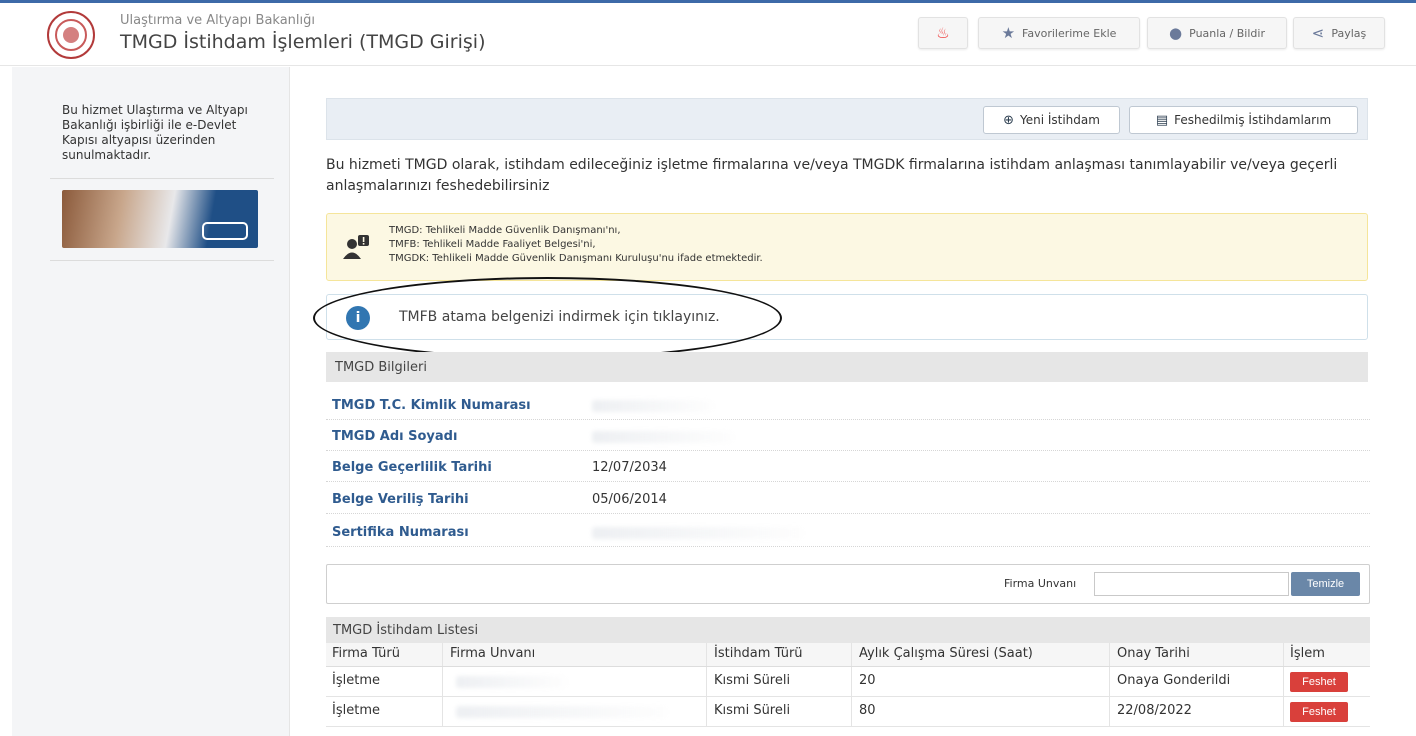 This screenshot has height=736, width=1416. I want to click on terminated-label: Feshedilmiş İstihdamlarım, so click(1253, 120).